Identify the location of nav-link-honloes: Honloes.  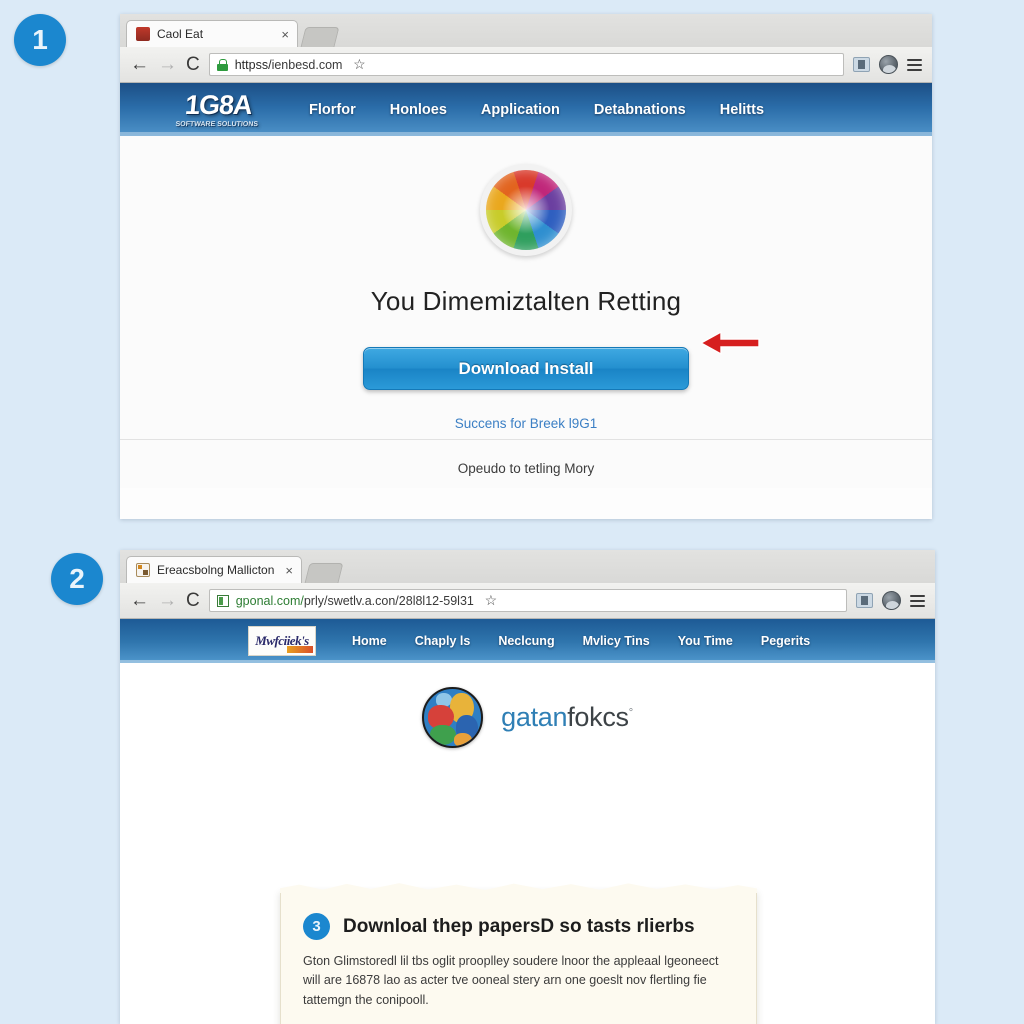
(418, 110).